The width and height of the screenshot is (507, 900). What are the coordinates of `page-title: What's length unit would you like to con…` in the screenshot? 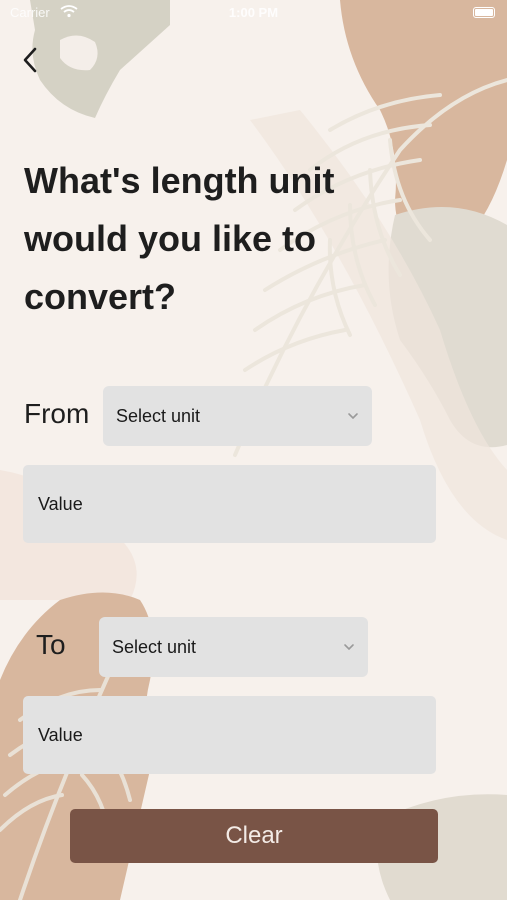 It's located at (179, 238).